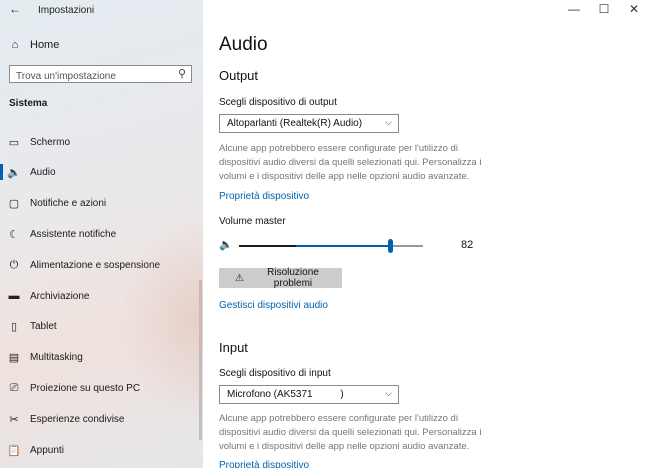 This screenshot has height=468, width=650. Describe the element at coordinates (239, 75) in the screenshot. I see `output-heading: Output` at that location.